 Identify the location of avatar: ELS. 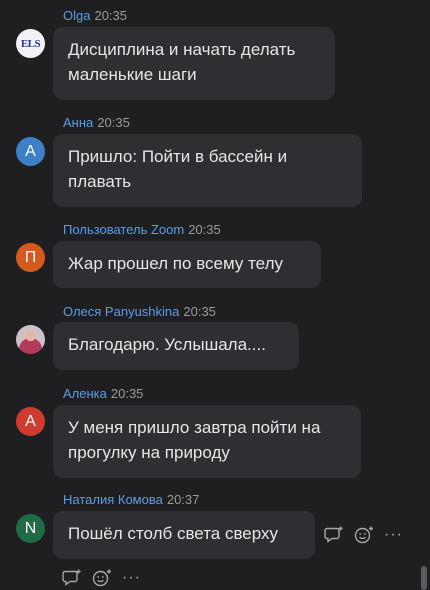
(30, 43).